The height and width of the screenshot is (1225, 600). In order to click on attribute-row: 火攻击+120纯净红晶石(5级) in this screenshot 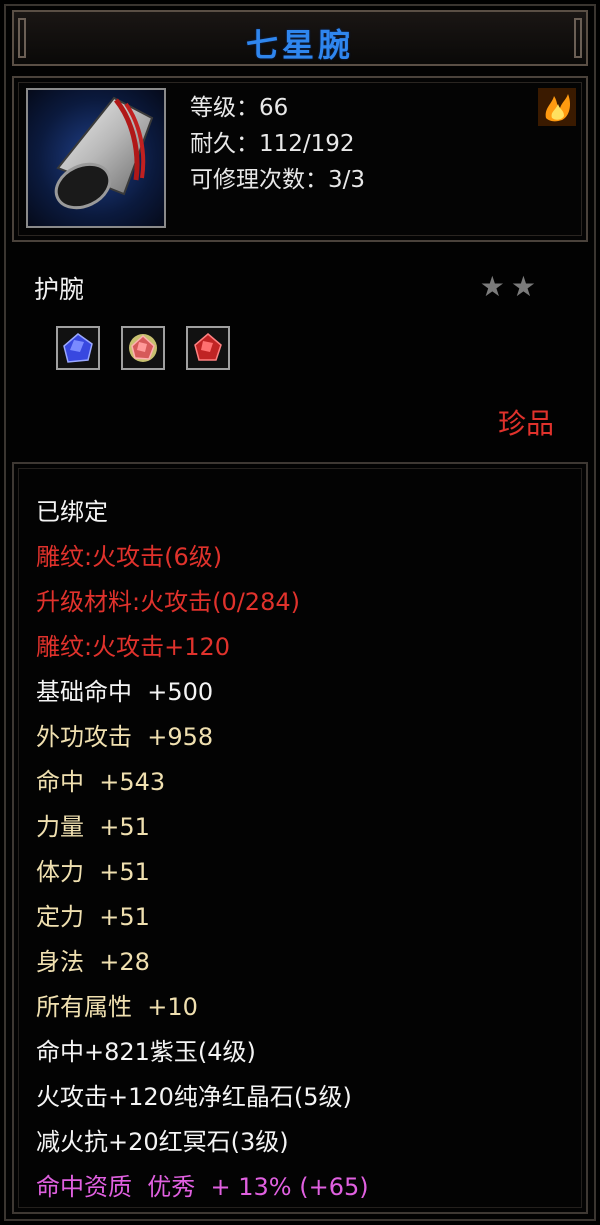, I will do `click(194, 1097)`.